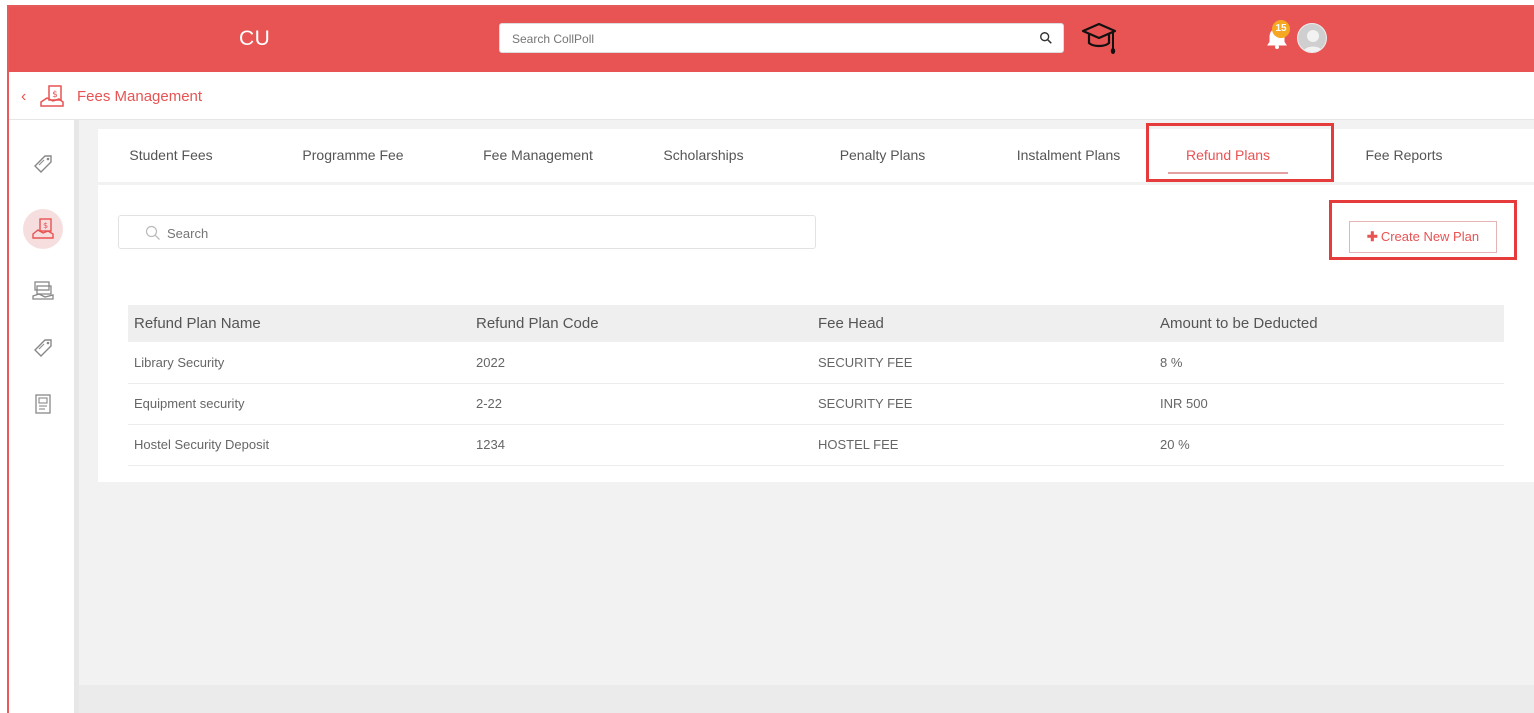 This screenshot has height=713, width=1534. What do you see at coordinates (299, 445) in the screenshot?
I see `plan-name: Hostel Security Deposit` at bounding box center [299, 445].